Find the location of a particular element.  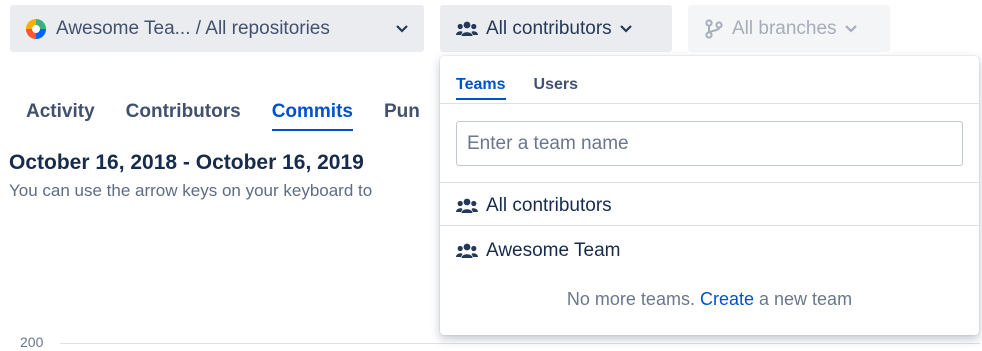

branches-filter-button: All branches is located at coordinates (789, 28).